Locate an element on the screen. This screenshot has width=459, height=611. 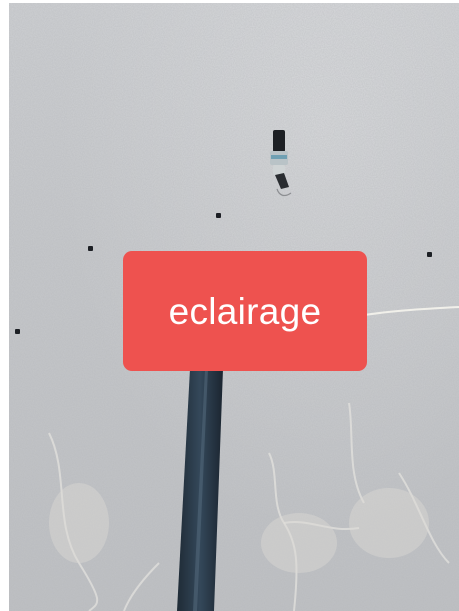
label-text: eclairage is located at coordinates (245, 311).